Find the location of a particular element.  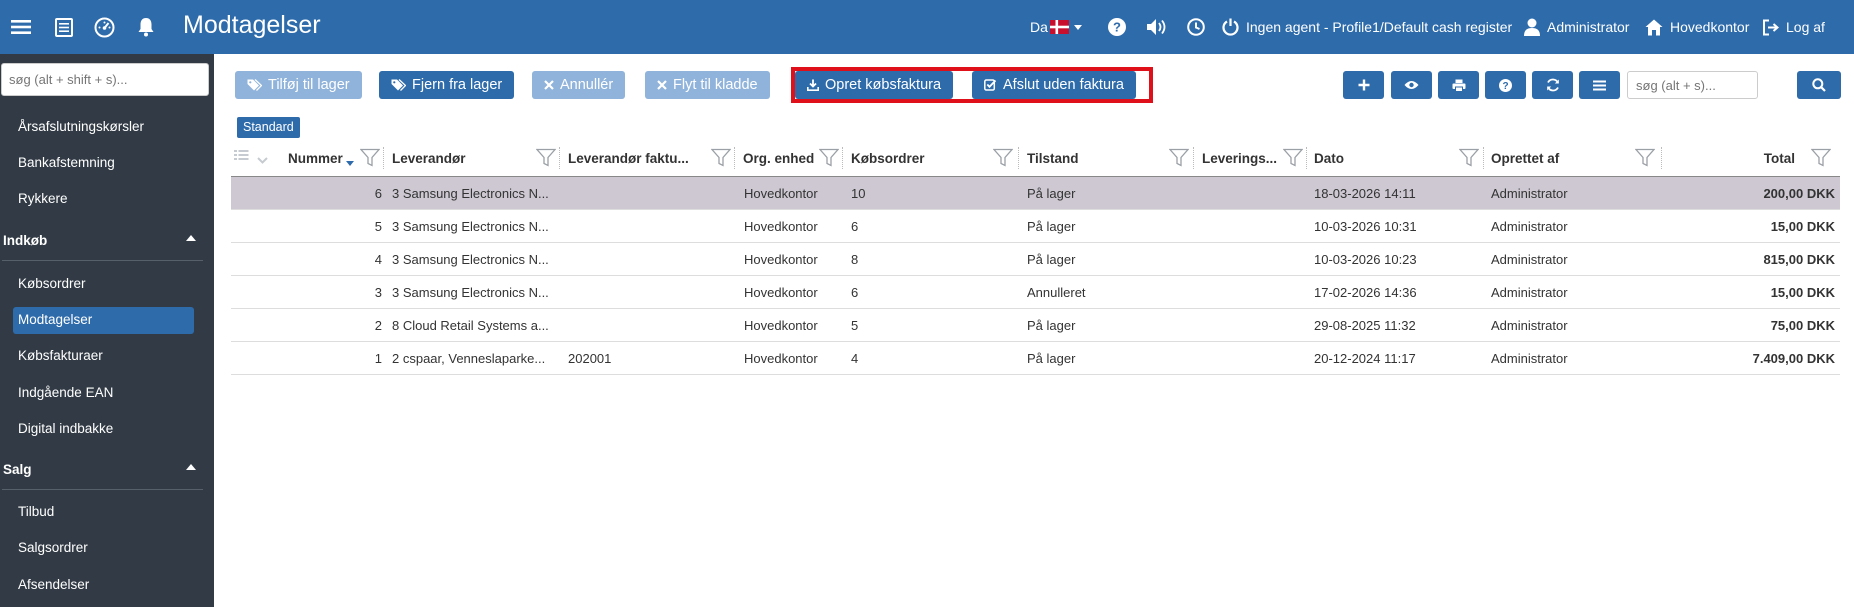

add-button is located at coordinates (1363, 85).